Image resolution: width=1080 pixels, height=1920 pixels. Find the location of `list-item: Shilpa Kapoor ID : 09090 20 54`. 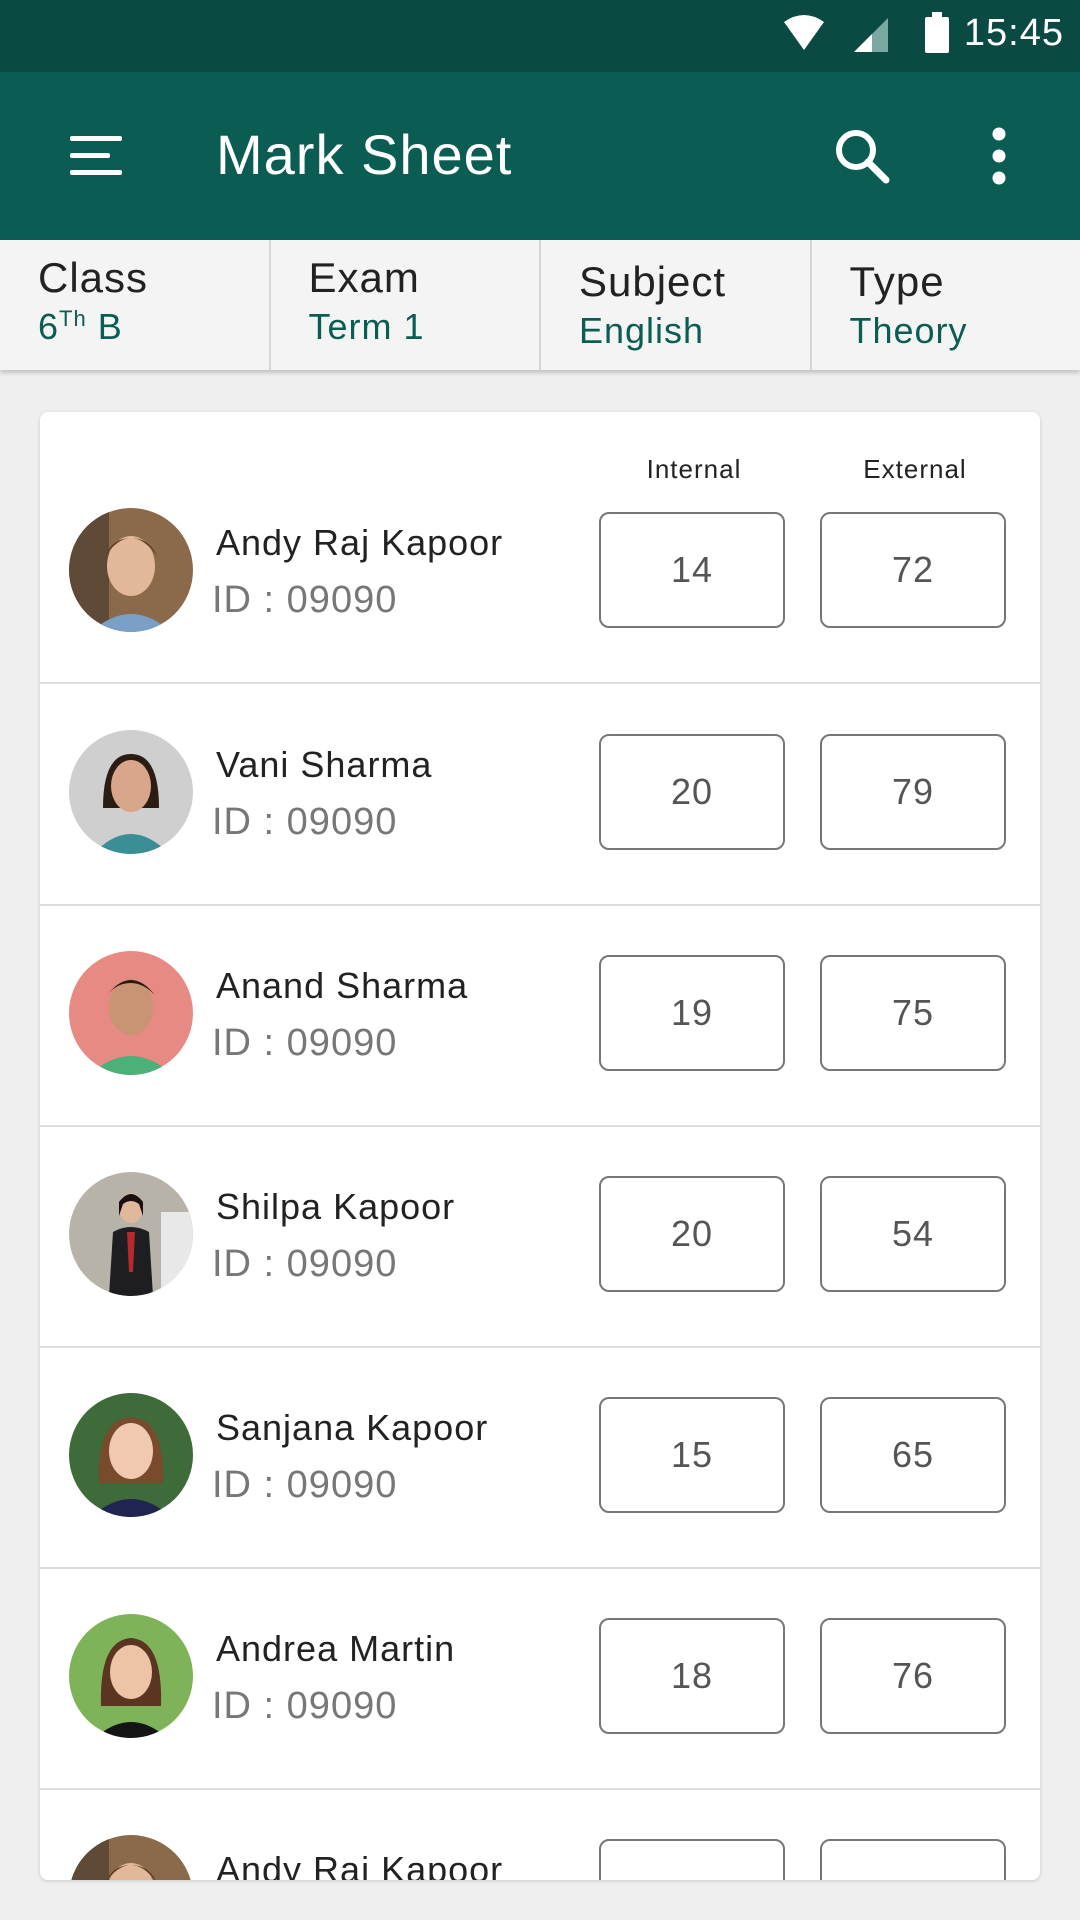

list-item: Shilpa Kapoor ID : 09090 20 54 is located at coordinates (540, 1237).